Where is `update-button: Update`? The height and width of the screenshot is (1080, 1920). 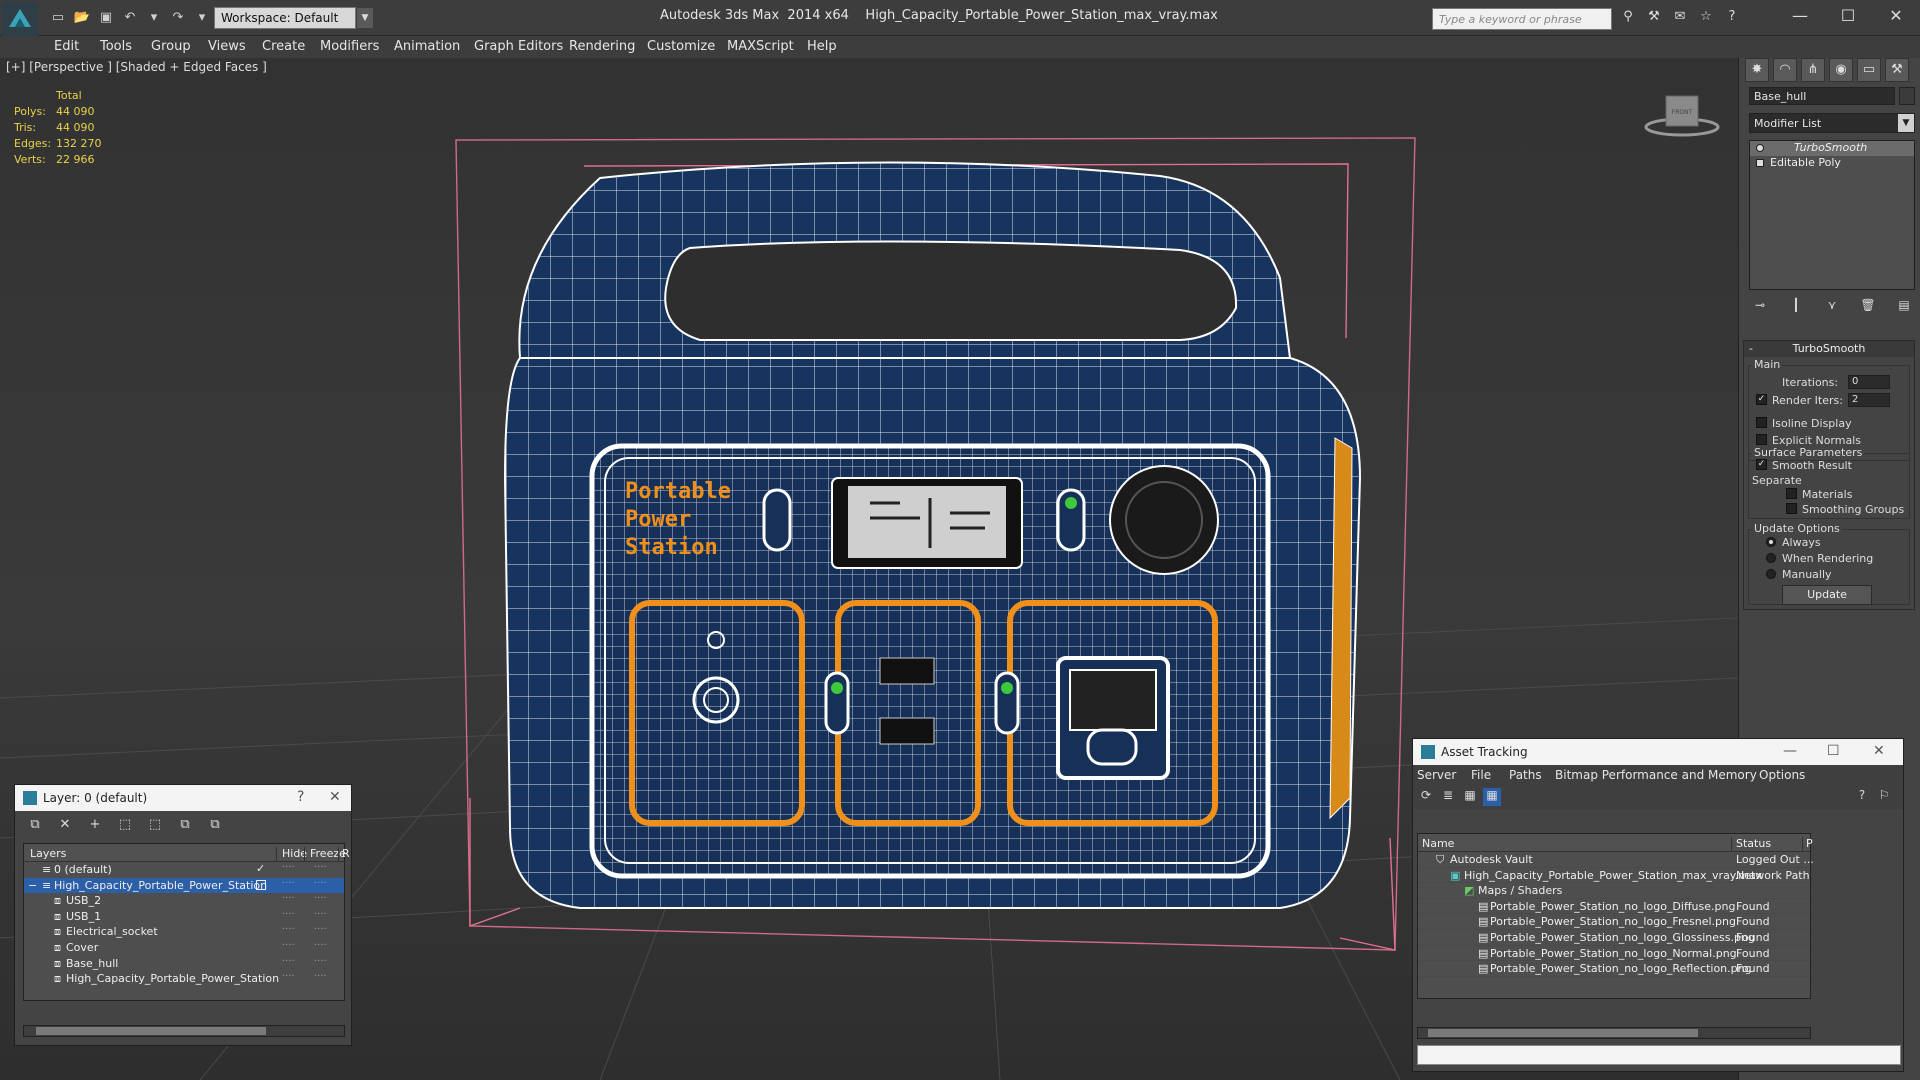 update-button: Update is located at coordinates (1827, 595).